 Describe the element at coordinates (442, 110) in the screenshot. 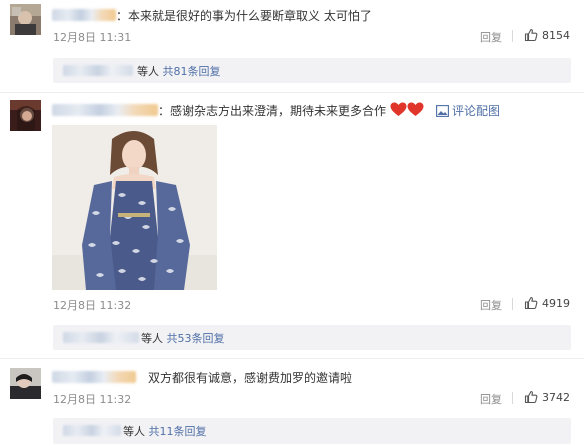

I see `image-icon` at that location.